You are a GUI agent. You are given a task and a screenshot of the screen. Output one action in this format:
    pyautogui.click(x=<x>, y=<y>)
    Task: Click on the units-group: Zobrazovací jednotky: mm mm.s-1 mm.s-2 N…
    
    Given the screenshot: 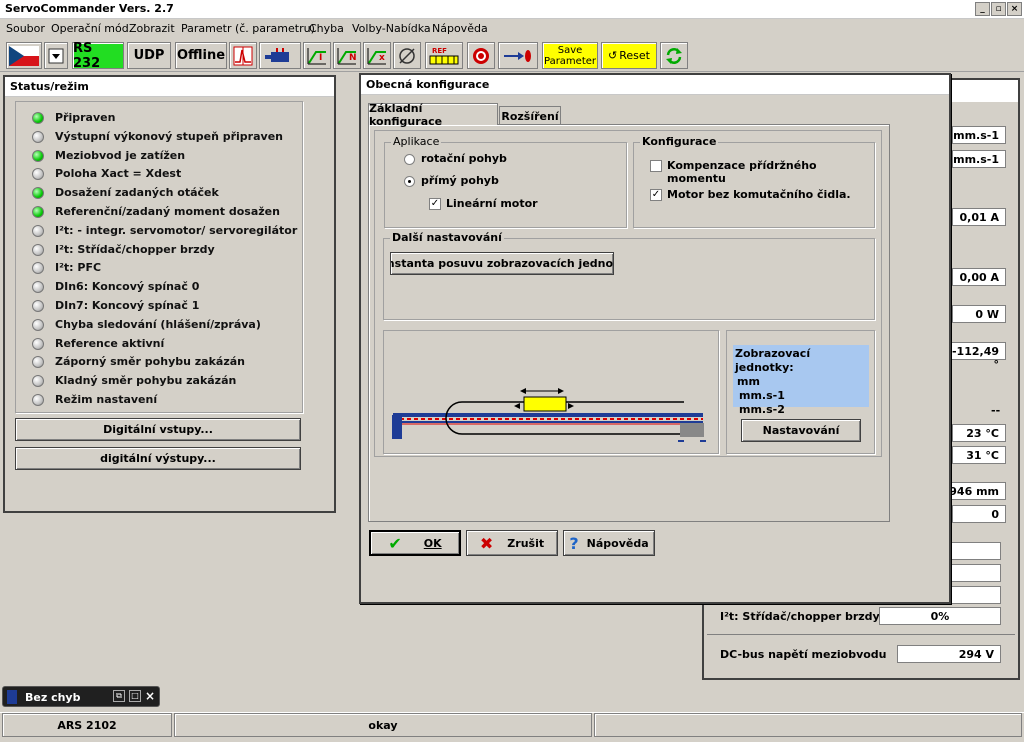 What is the action you would take?
    pyautogui.click(x=800, y=392)
    